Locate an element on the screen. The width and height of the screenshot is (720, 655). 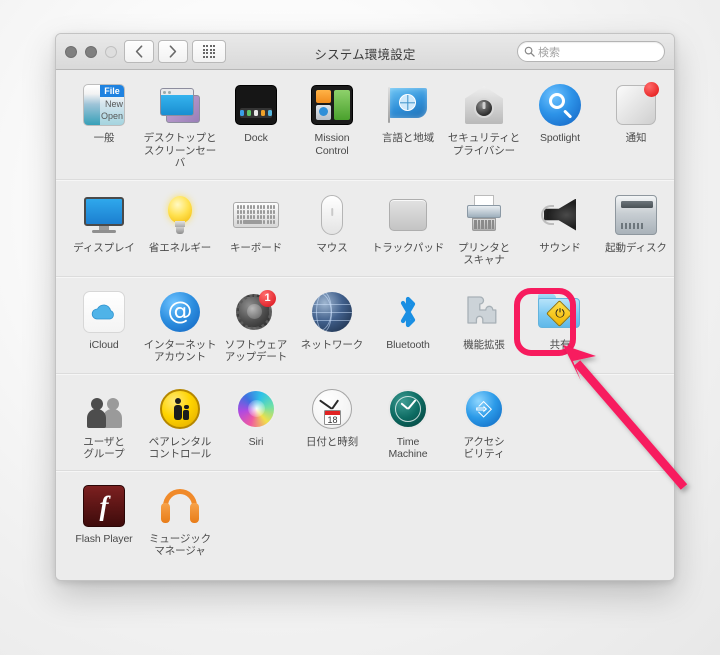
sharing-folder-icon: ⏻ is located at coordinates (560, 312).